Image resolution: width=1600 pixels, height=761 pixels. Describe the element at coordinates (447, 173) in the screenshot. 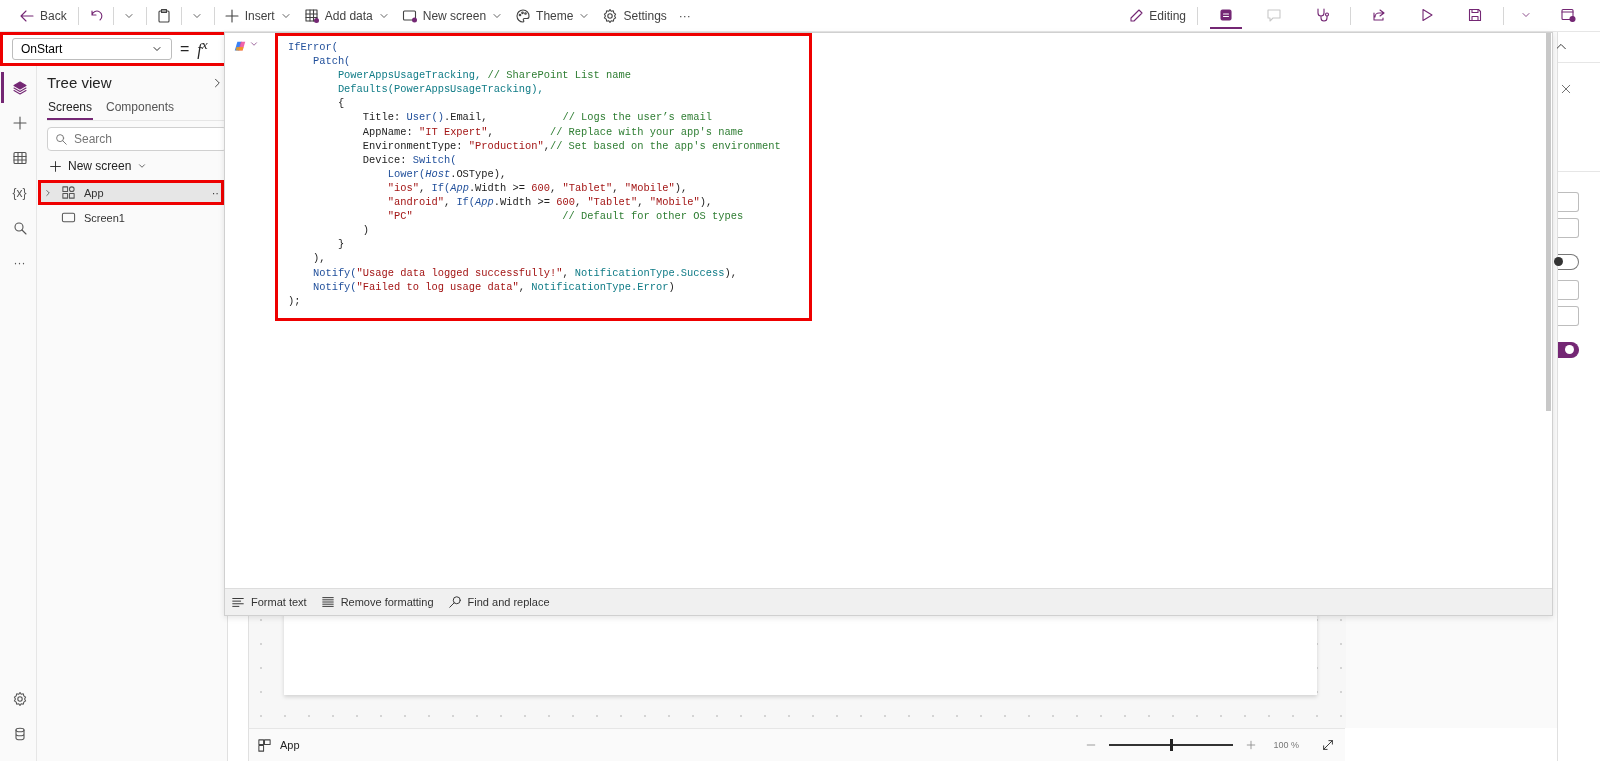

I see `code-line: Lower(Host.OSType),` at that location.